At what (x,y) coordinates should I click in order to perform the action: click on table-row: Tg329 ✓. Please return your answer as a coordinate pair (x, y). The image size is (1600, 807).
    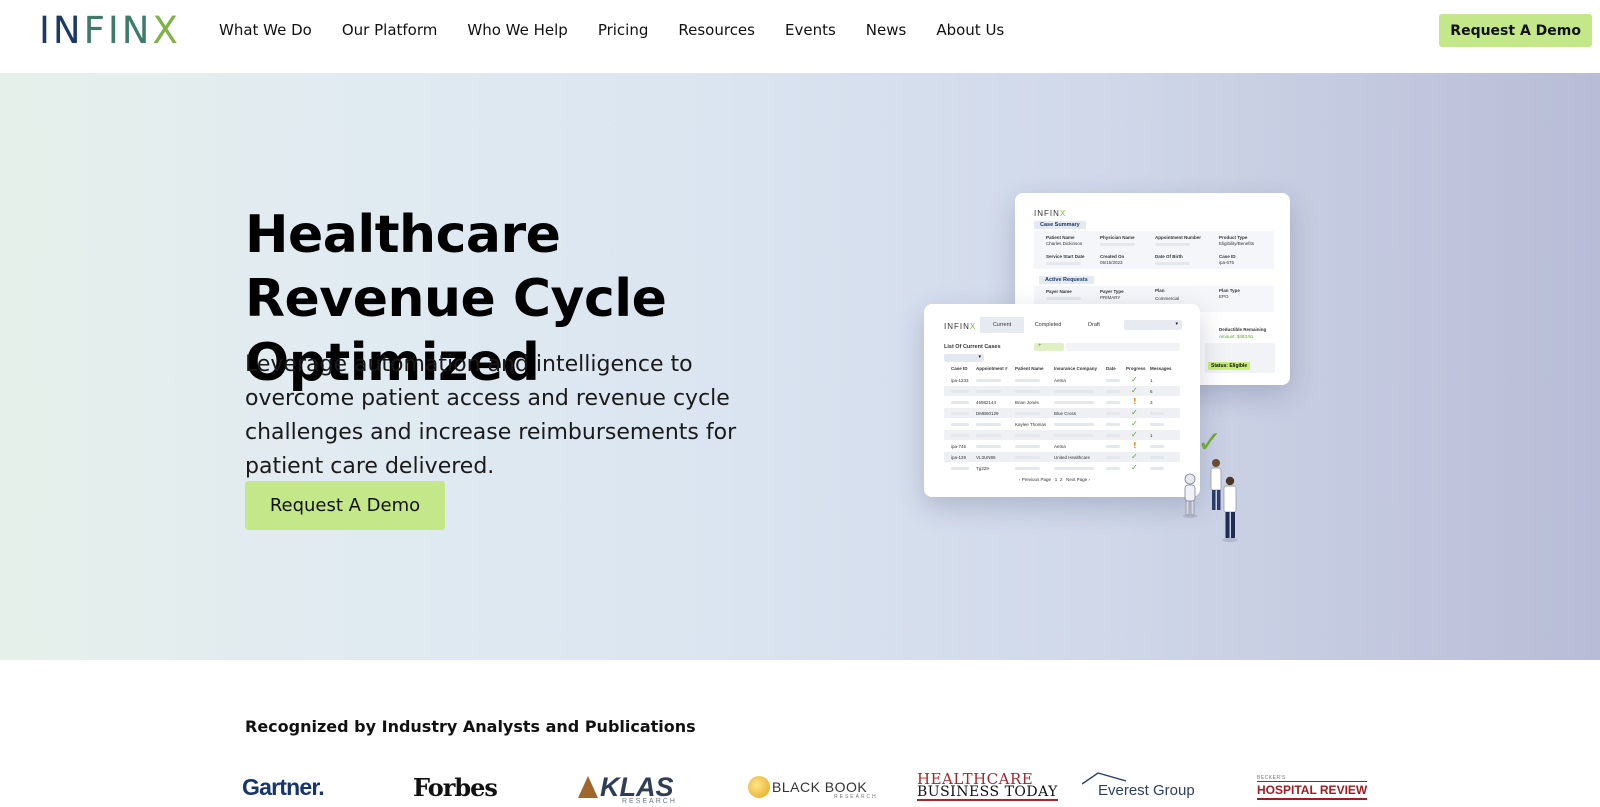
    Looking at the image, I should click on (1062, 468).